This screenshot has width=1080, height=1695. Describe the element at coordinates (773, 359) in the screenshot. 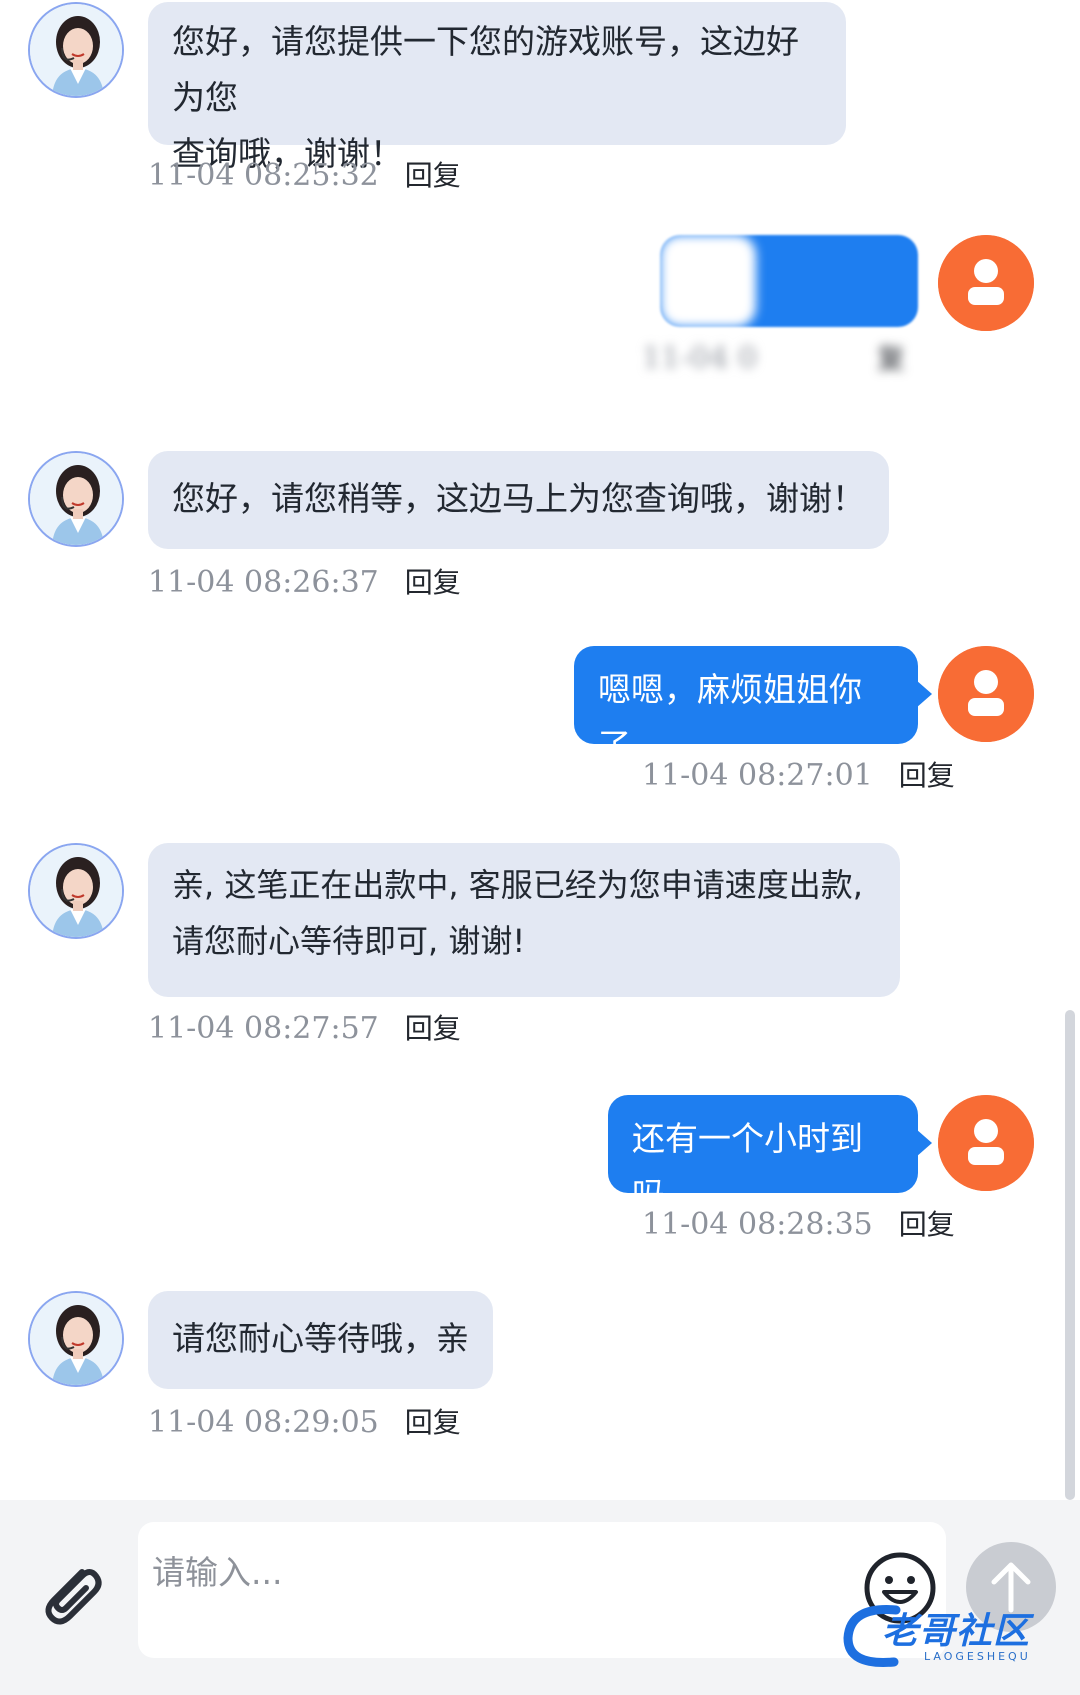

I see `message-meta: 11-04 0 复` at that location.